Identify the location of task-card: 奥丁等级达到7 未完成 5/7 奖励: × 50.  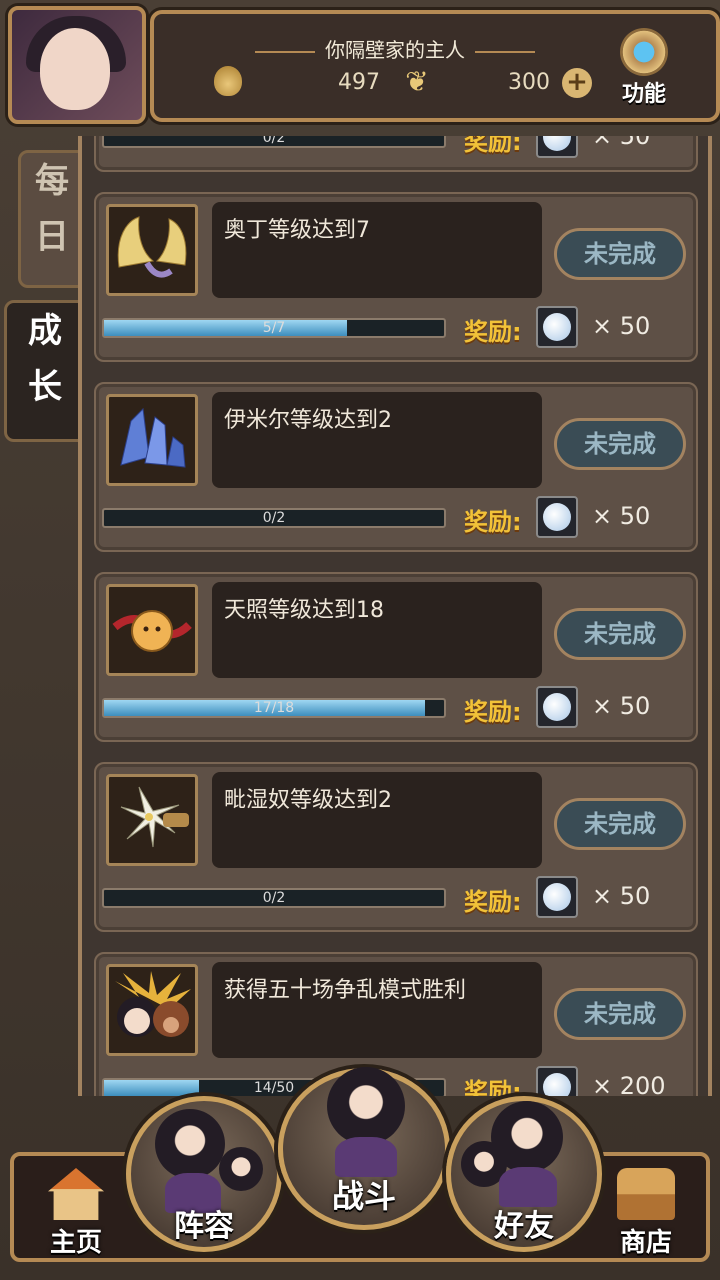
(396, 277).